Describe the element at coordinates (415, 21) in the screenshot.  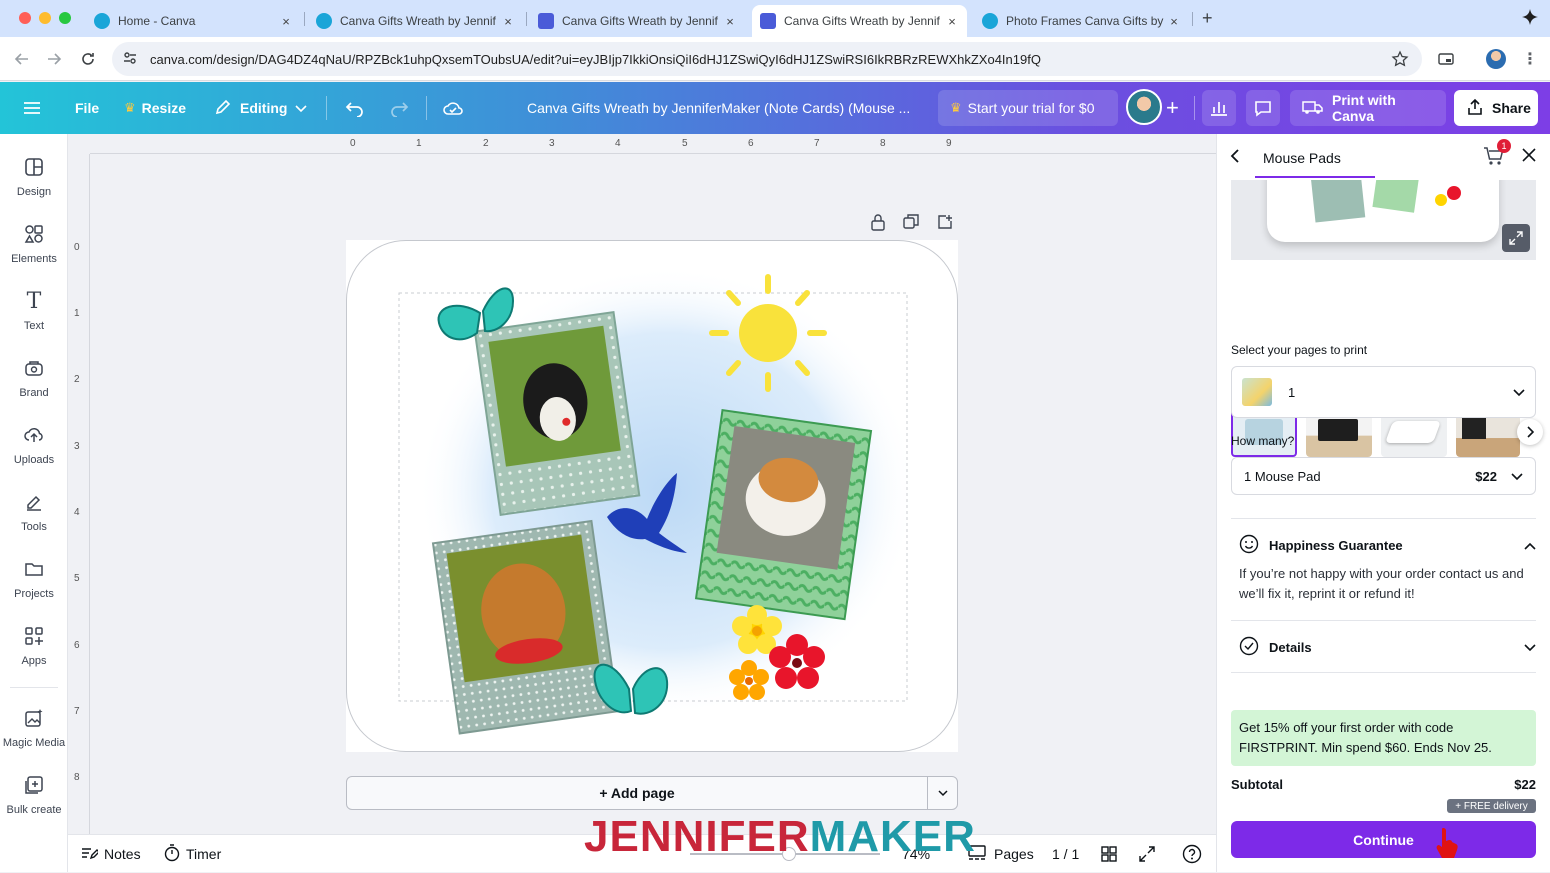
I see `browser-tab-wreath-1: Canva Gifts Wreath by Jennif ×` at that location.